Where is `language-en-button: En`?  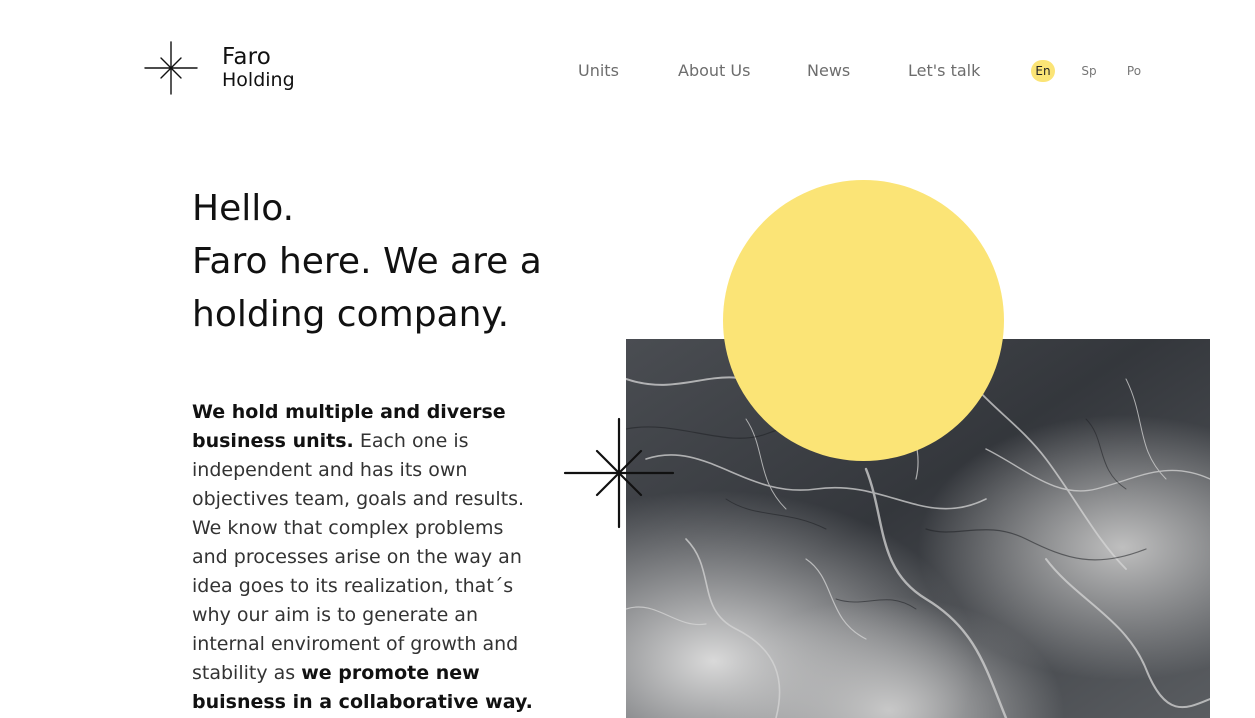 language-en-button: En is located at coordinates (1043, 71).